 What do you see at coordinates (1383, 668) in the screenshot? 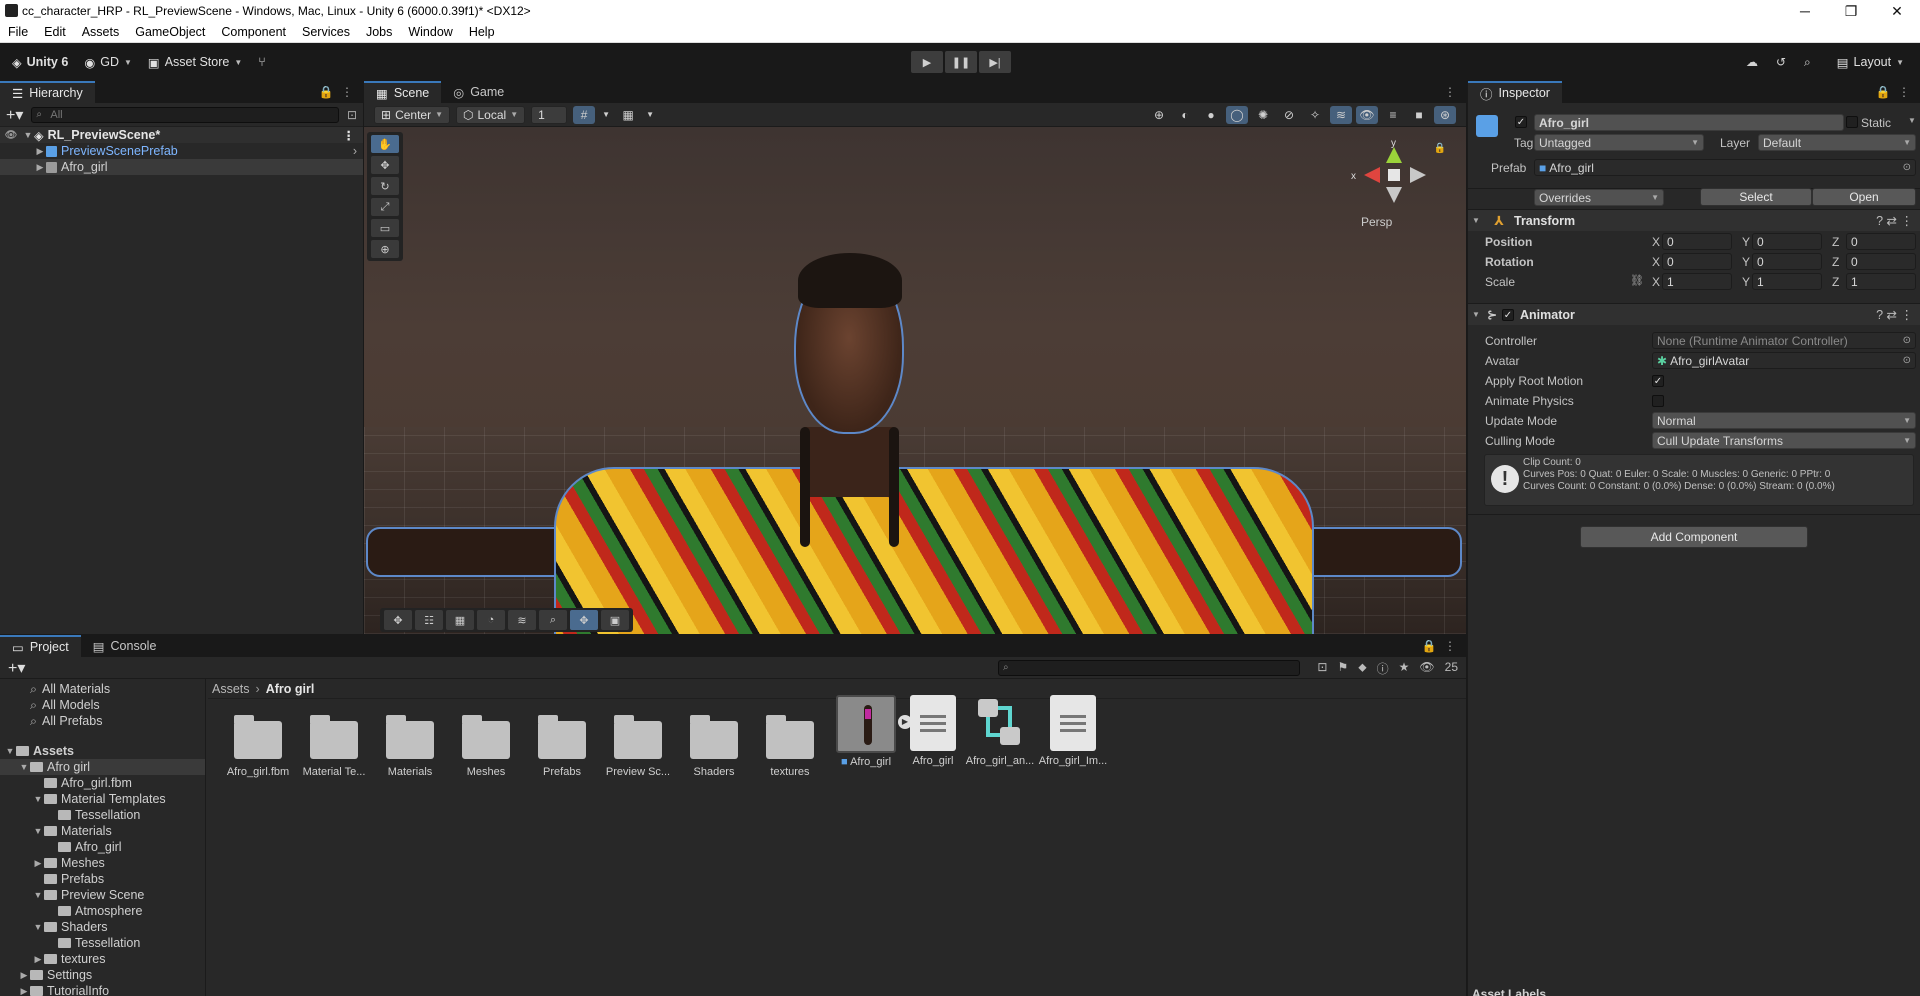
I see `warning-filter-icon: ⓘ` at bounding box center [1383, 668].